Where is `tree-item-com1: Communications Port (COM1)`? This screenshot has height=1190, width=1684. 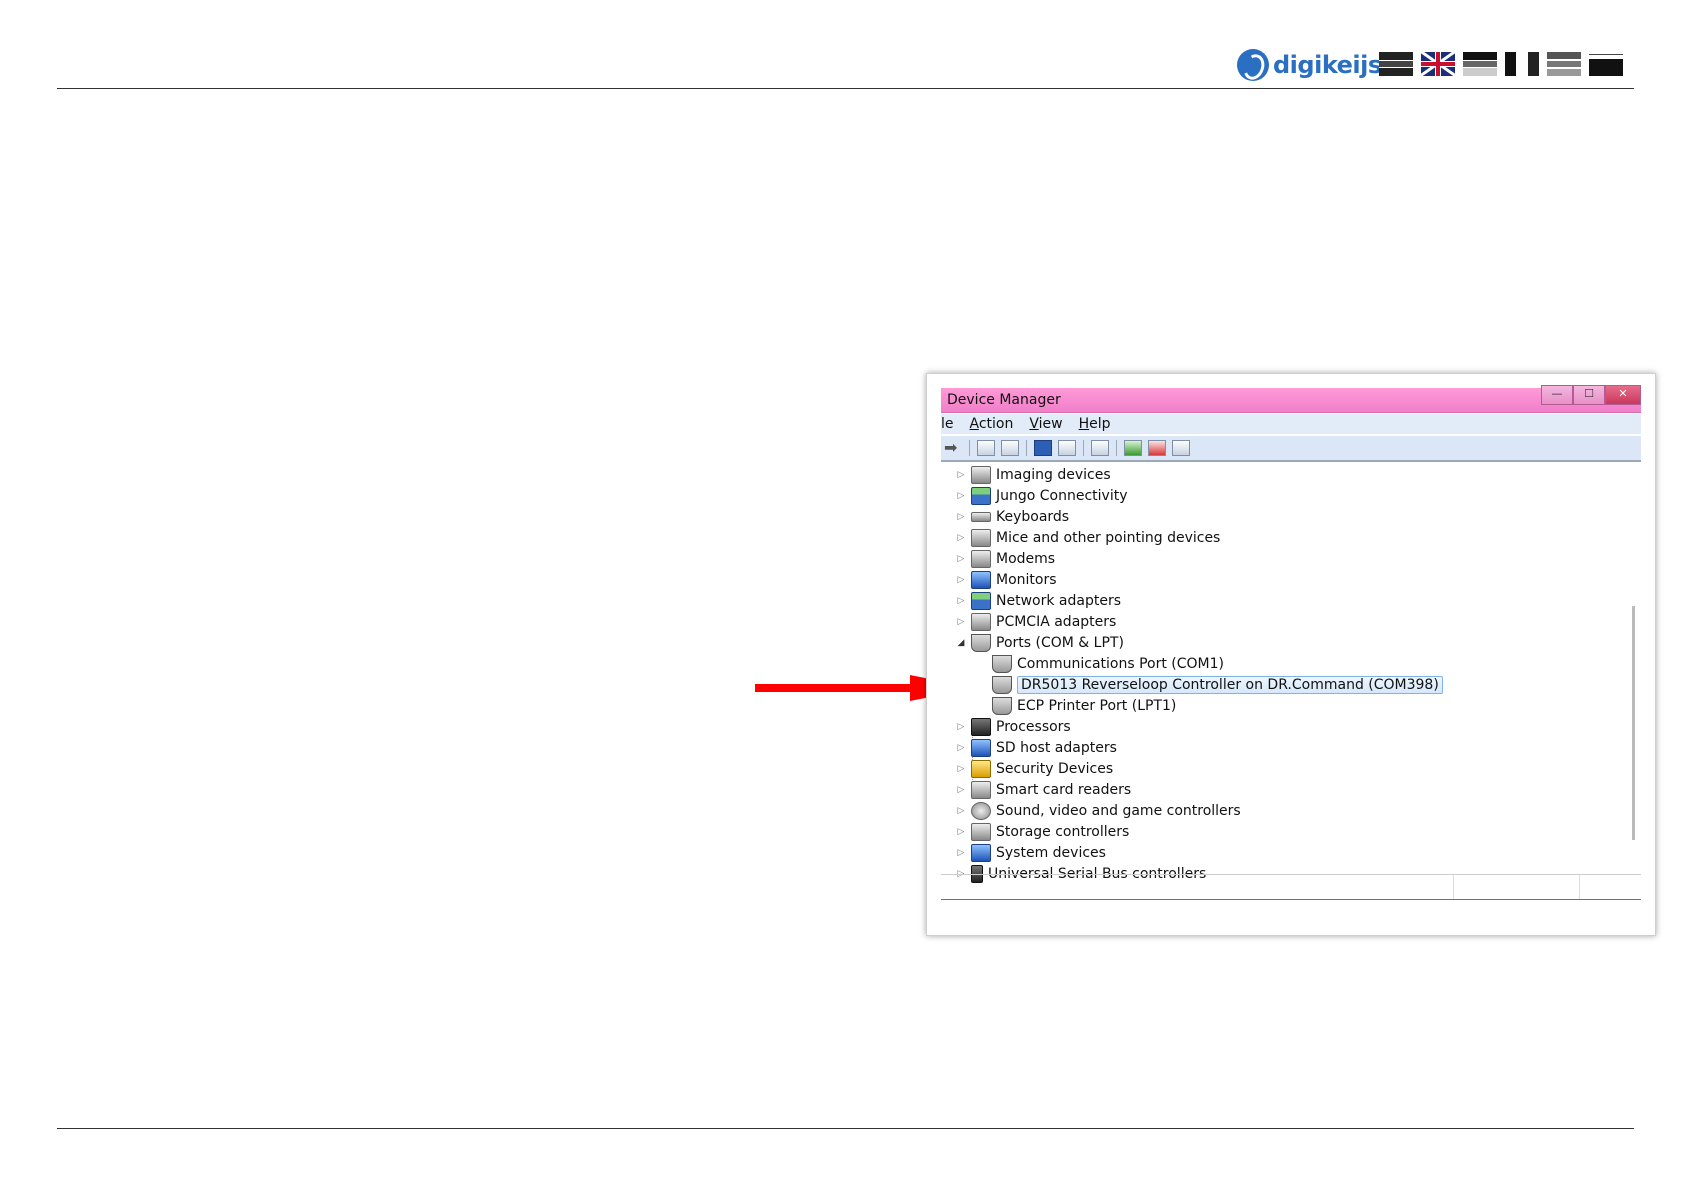
tree-item-com1: Communications Port (COM1) is located at coordinates (1108, 664).